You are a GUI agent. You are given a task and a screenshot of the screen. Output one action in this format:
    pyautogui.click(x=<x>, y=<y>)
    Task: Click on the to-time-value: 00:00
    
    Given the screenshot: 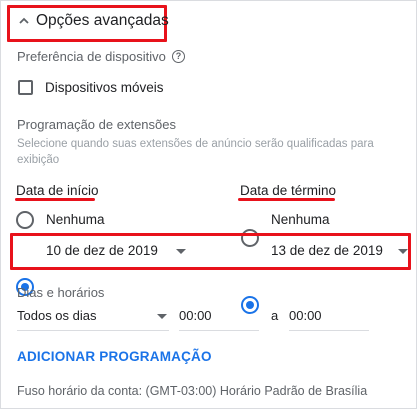 What is the action you would take?
    pyautogui.click(x=305, y=315)
    